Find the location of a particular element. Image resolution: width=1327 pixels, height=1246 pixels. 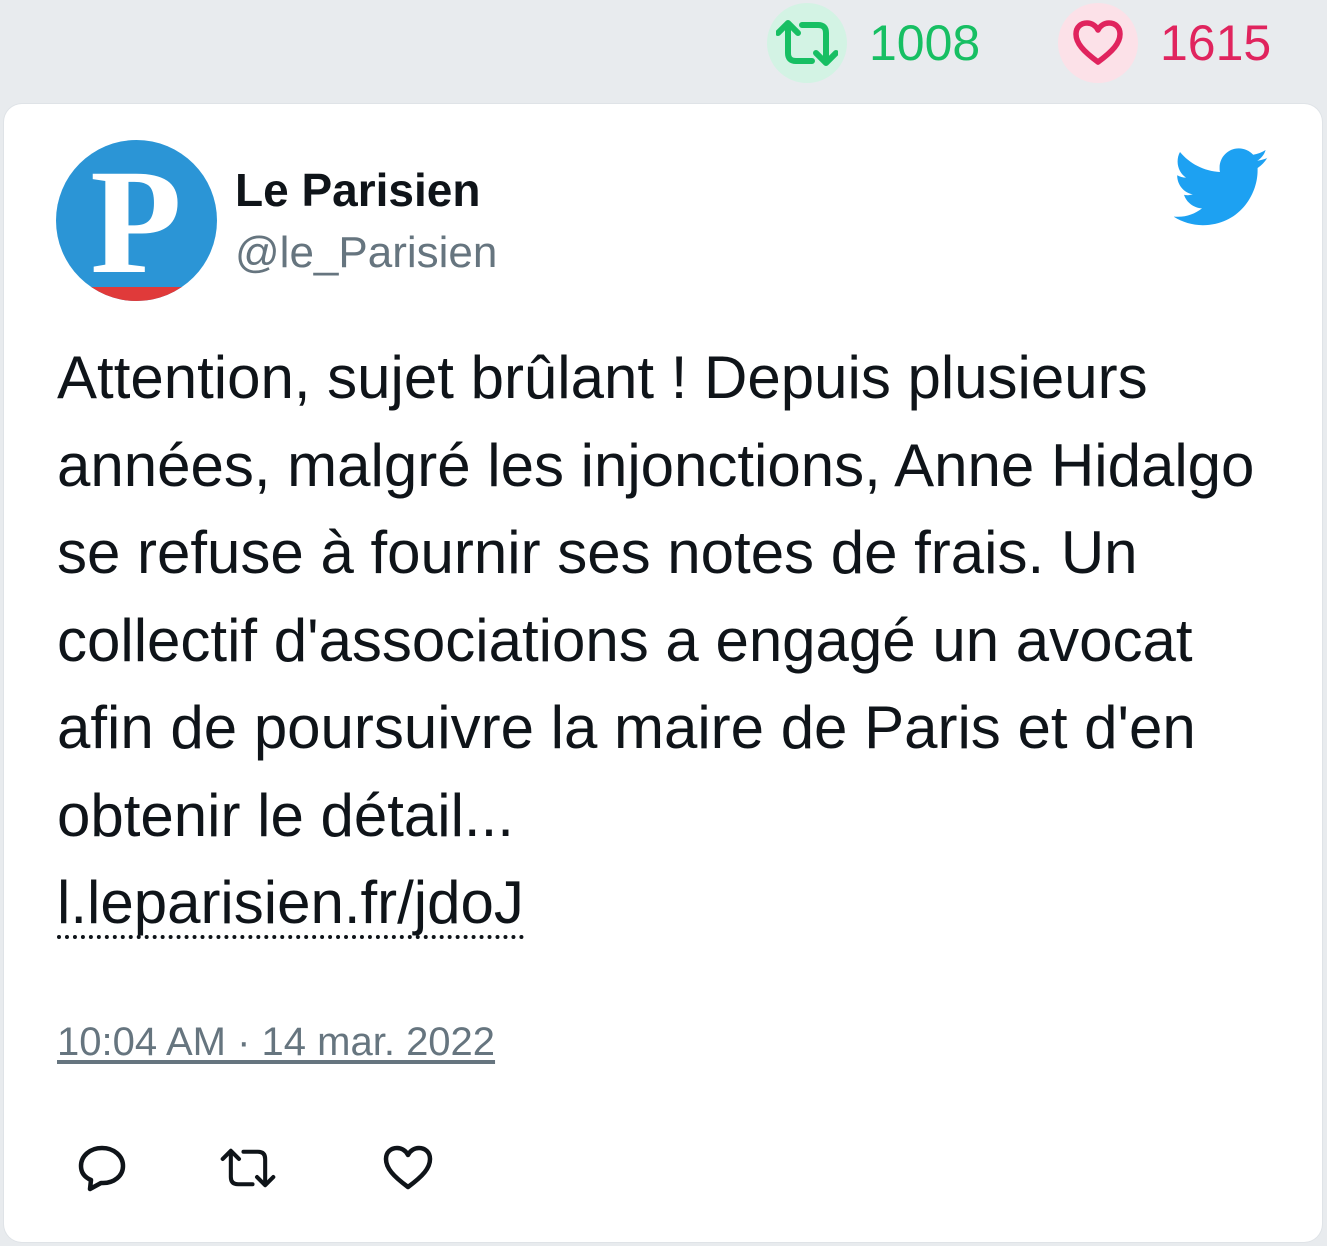

le-parisien-logo-icon: P is located at coordinates (136, 220).